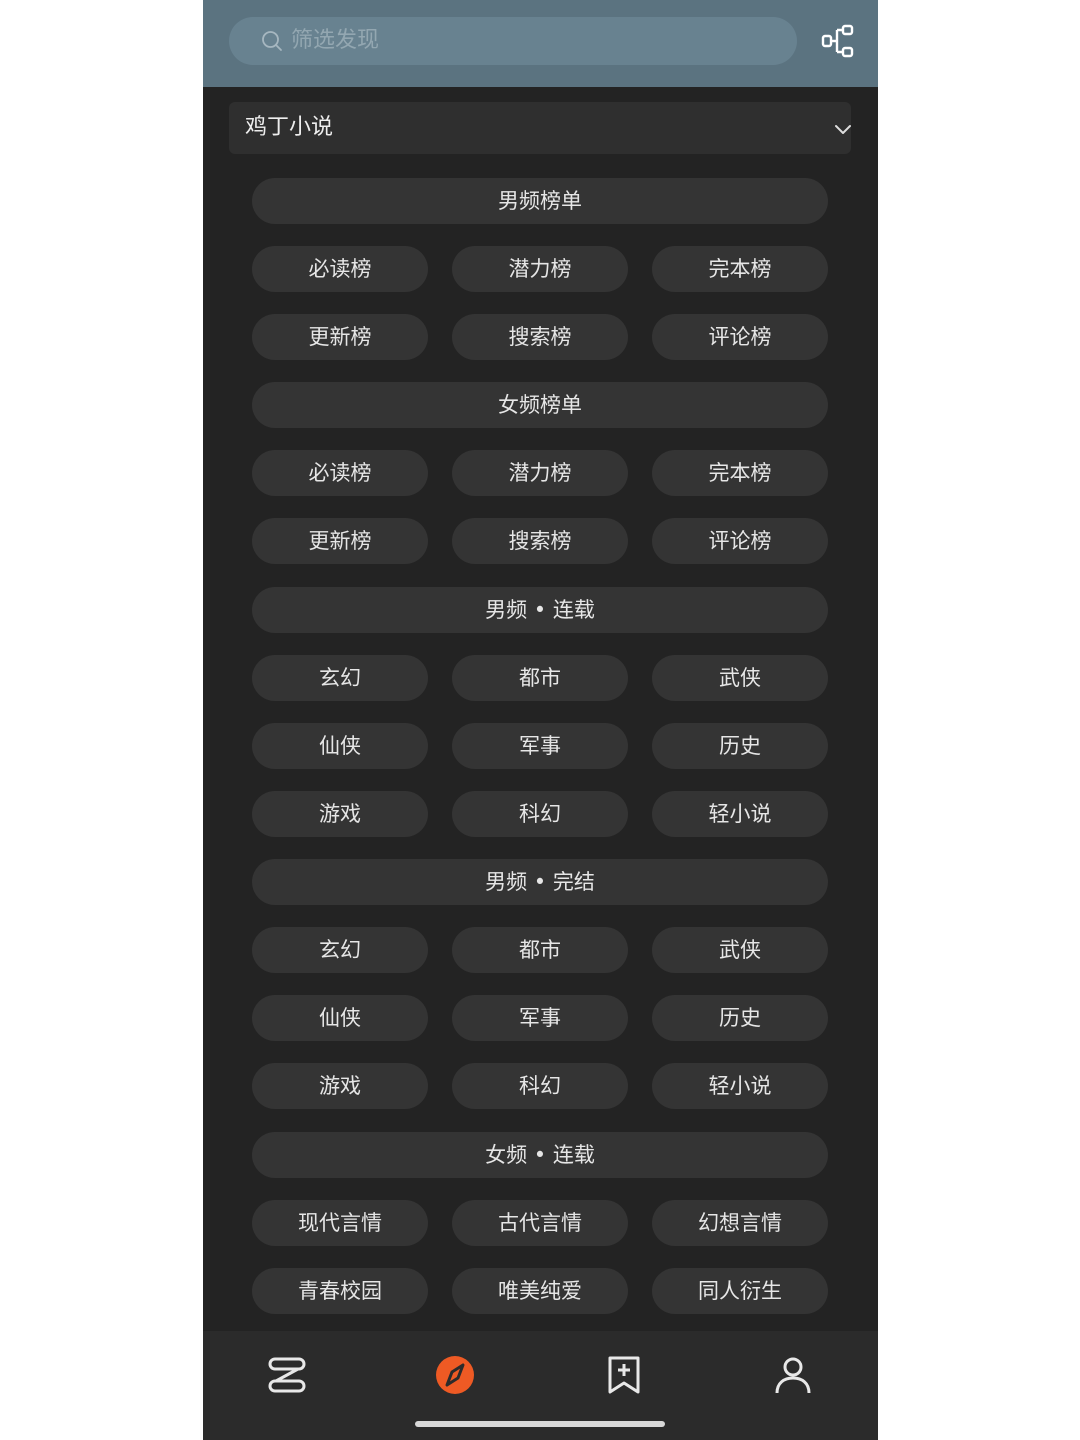 The width and height of the screenshot is (1080, 1440). What do you see at coordinates (540, 1291) in the screenshot?
I see `category-button: 唯美纯爱` at bounding box center [540, 1291].